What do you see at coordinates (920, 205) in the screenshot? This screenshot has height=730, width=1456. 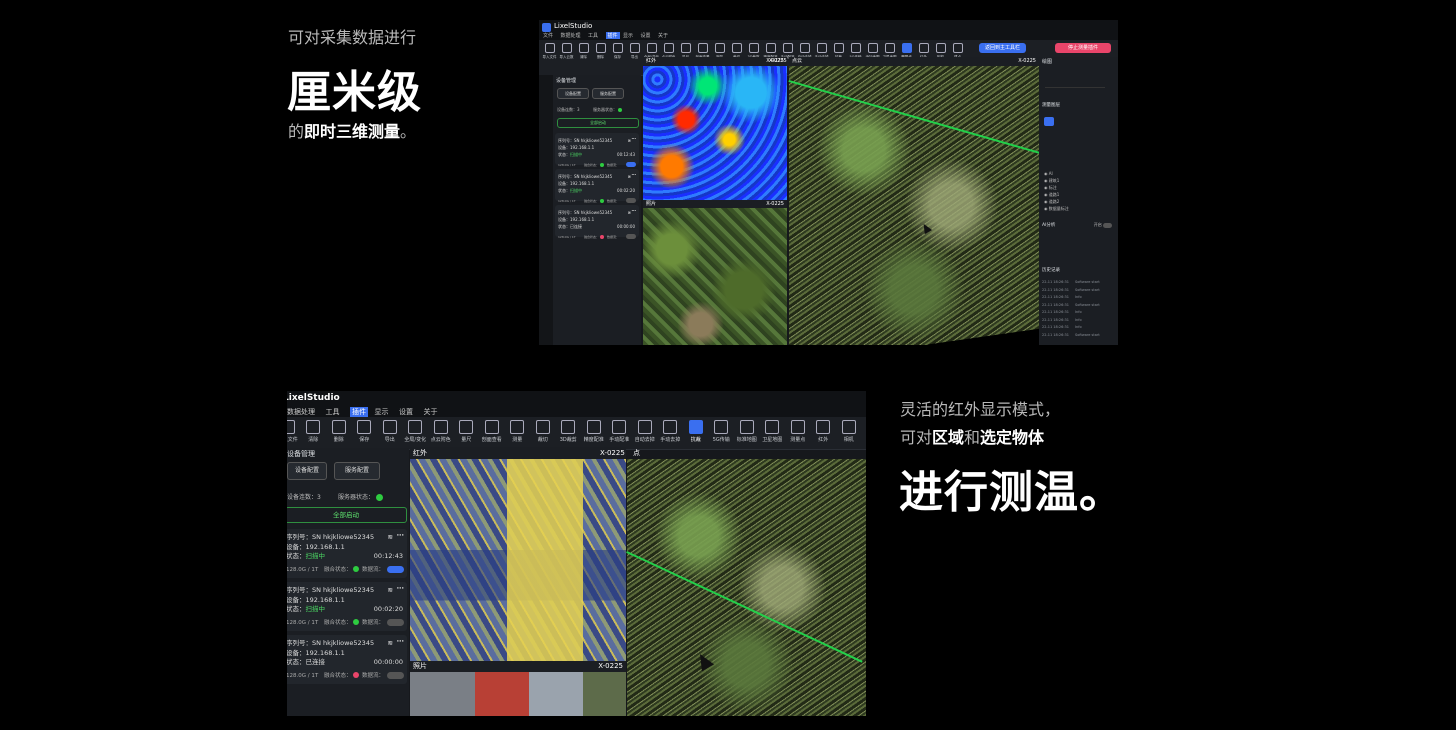 I see `pointcloud-view` at bounding box center [920, 205].